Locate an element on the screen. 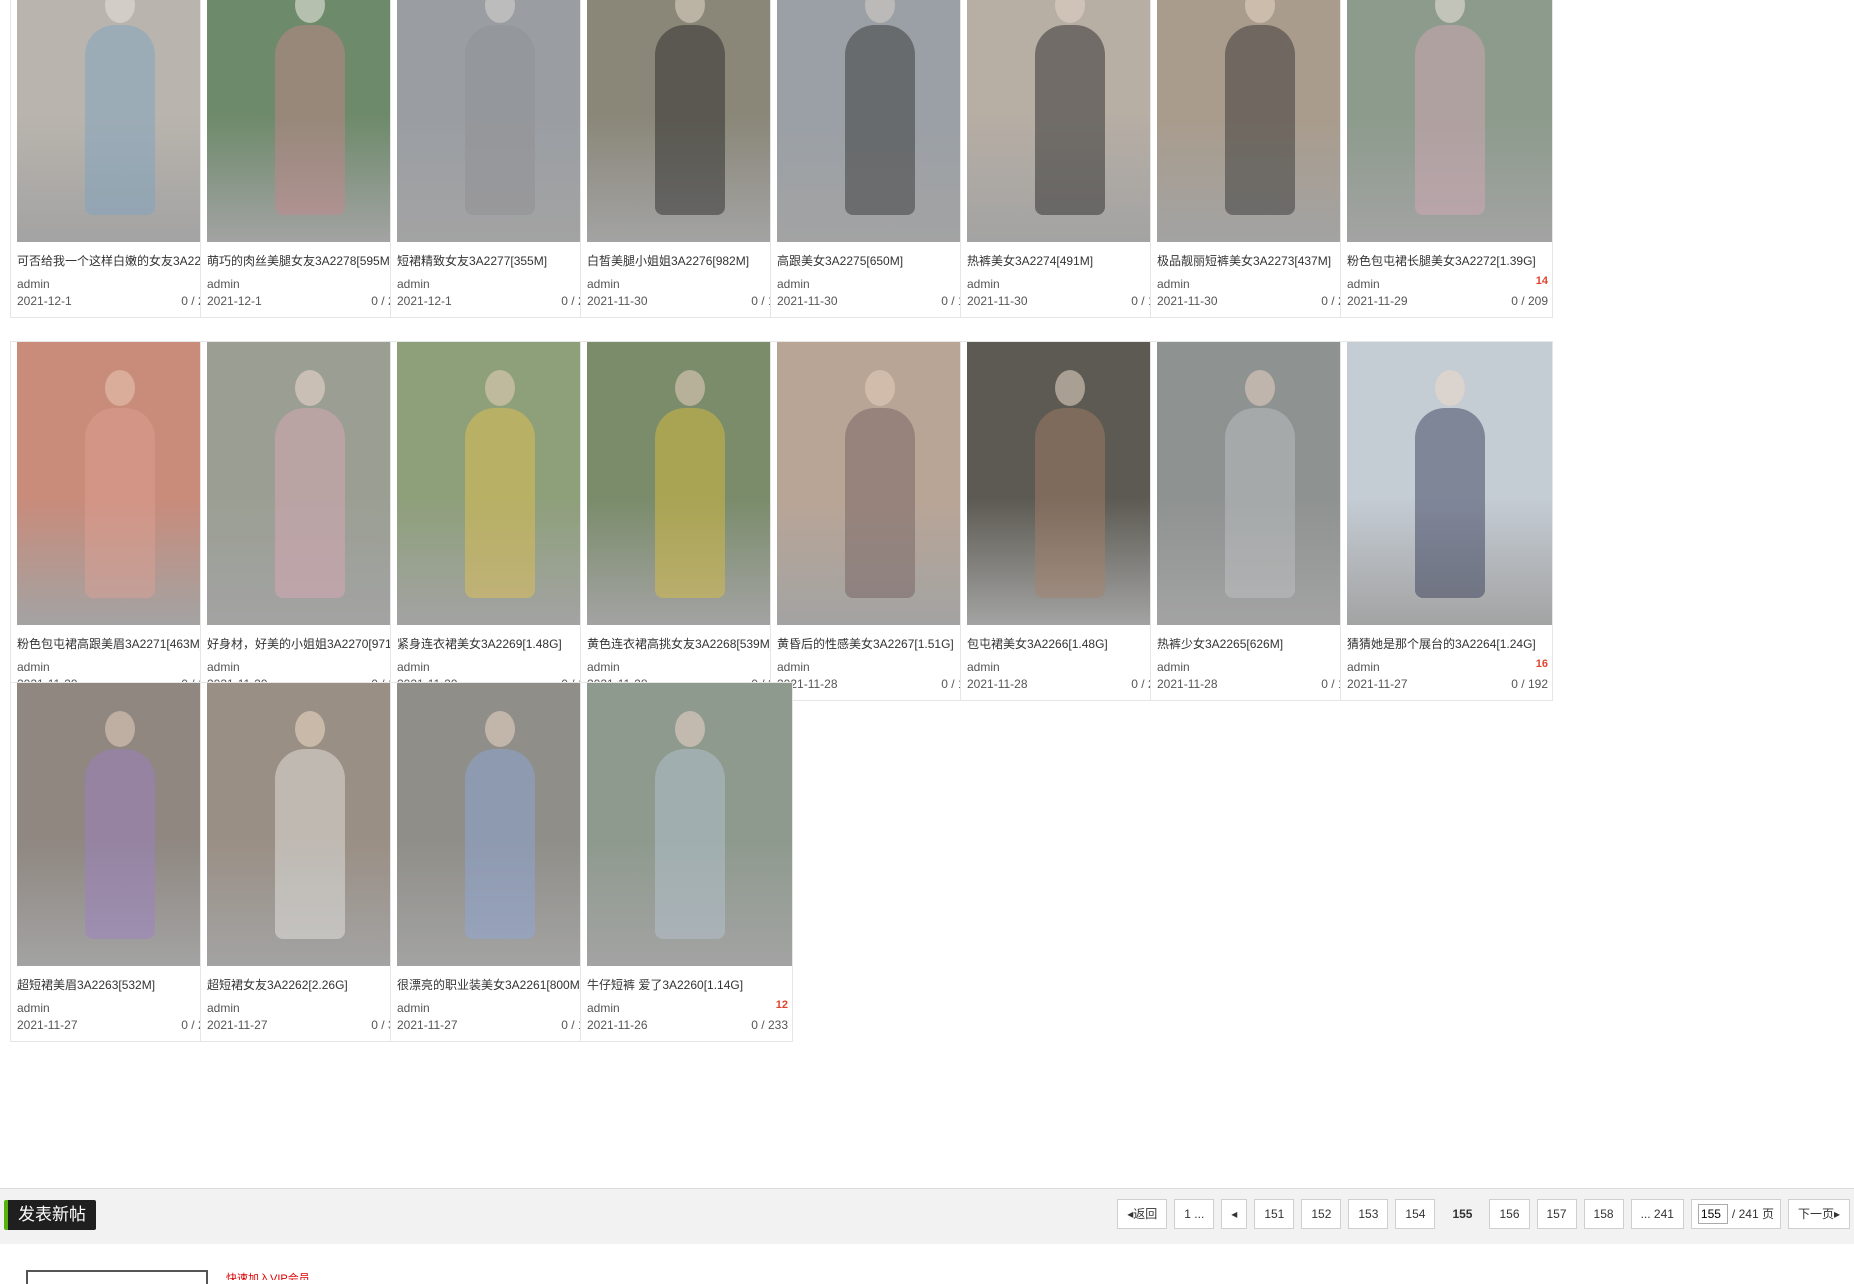 The width and height of the screenshot is (1854, 1284). thread-card: 热裤美女3A2274[491M]admin142021-11-300 / 161 is located at coordinates (1066, 159).